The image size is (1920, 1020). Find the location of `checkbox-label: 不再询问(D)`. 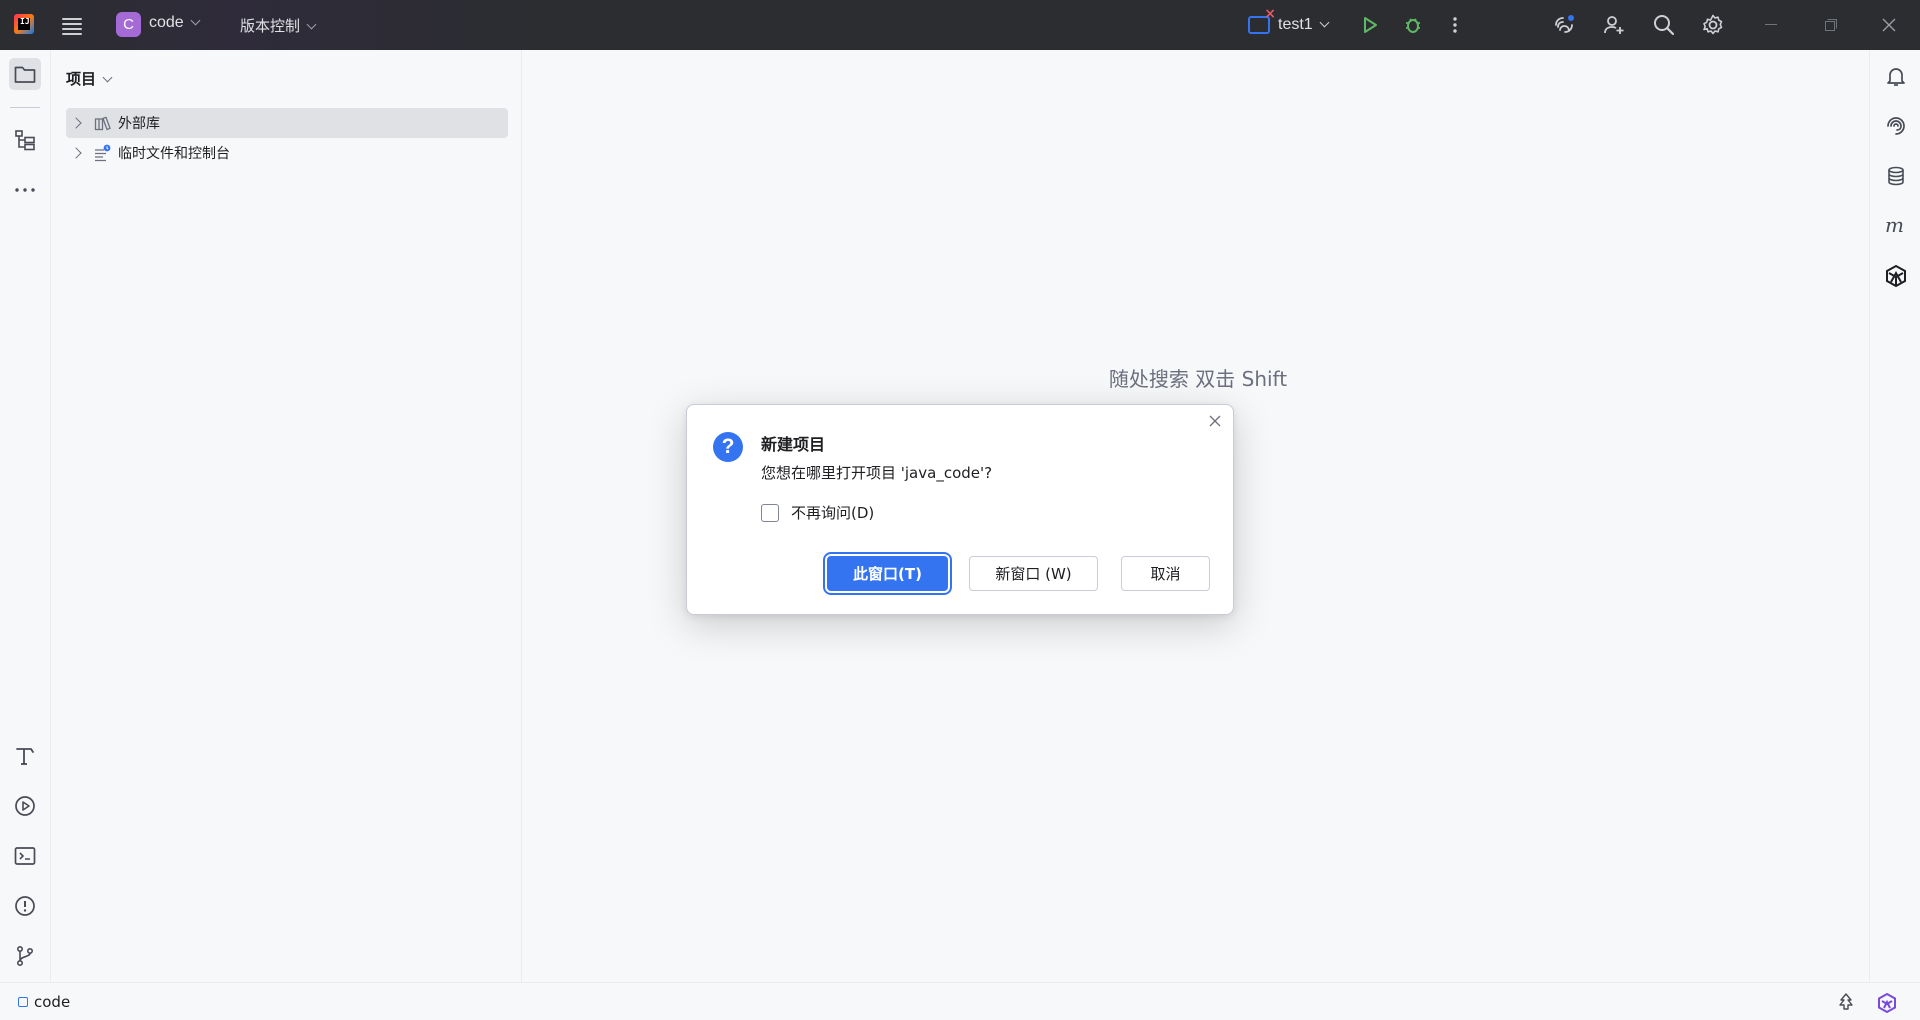

checkbox-label: 不再询问(D) is located at coordinates (833, 513).